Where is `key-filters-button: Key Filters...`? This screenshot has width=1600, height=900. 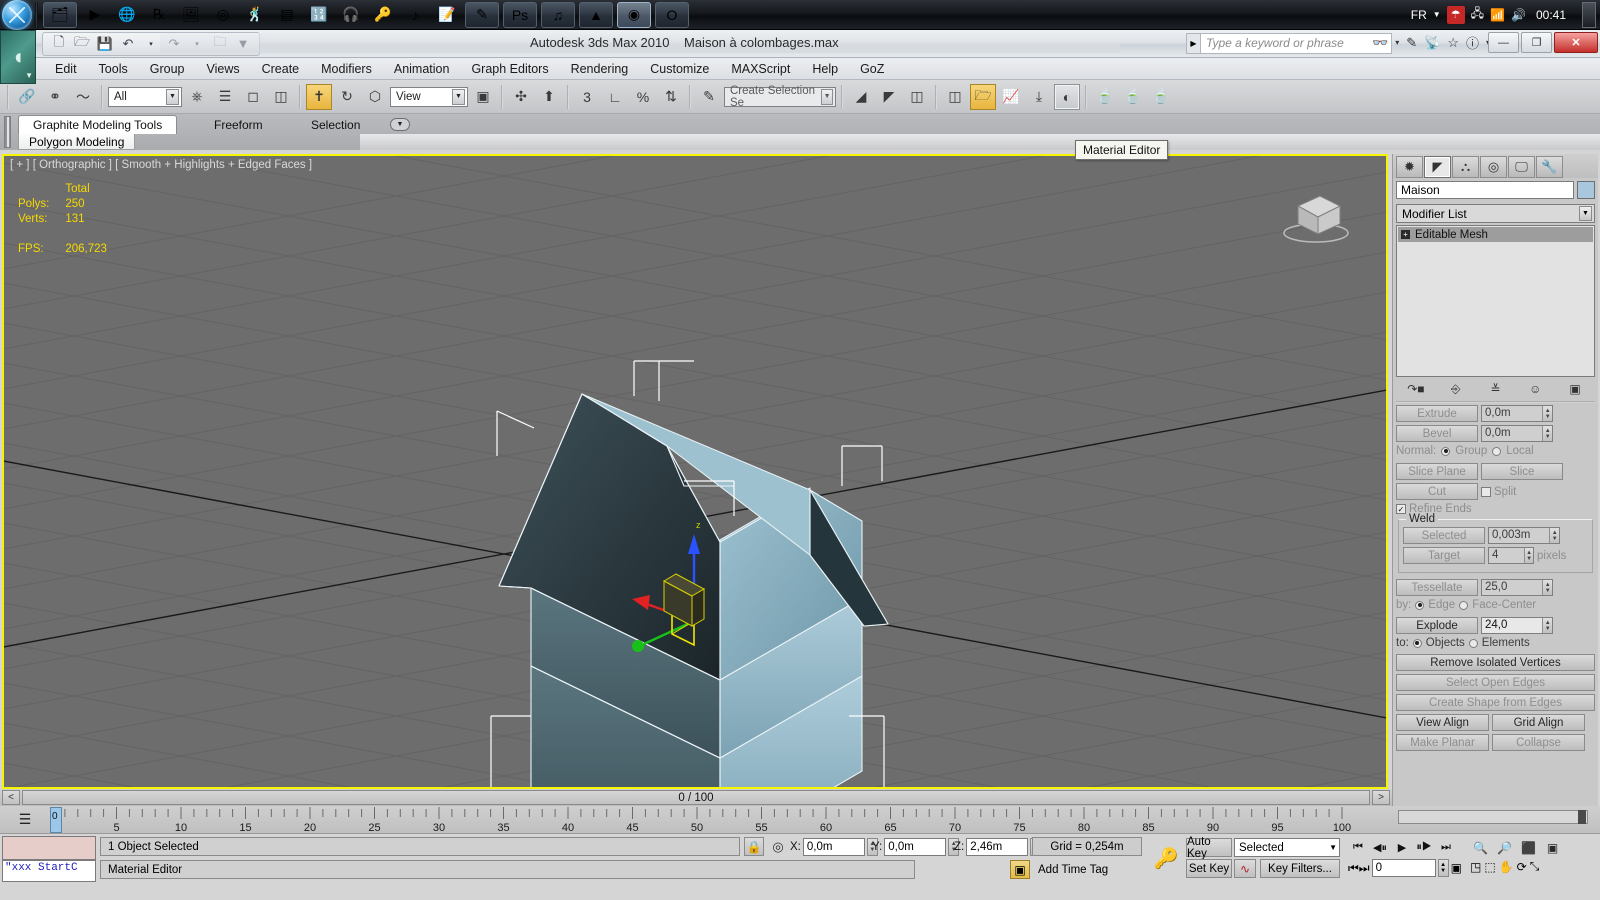 key-filters-button: Key Filters... is located at coordinates (1300, 868).